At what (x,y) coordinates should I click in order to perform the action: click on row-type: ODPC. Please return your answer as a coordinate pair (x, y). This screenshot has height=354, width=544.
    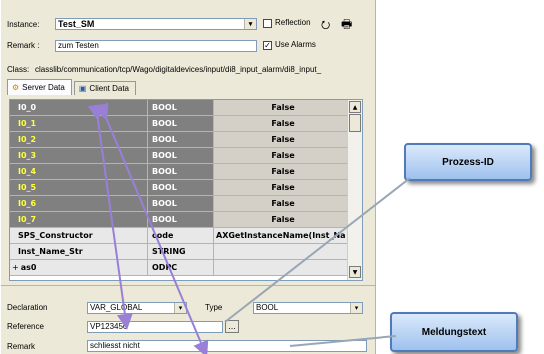
    Looking at the image, I should click on (181, 267).